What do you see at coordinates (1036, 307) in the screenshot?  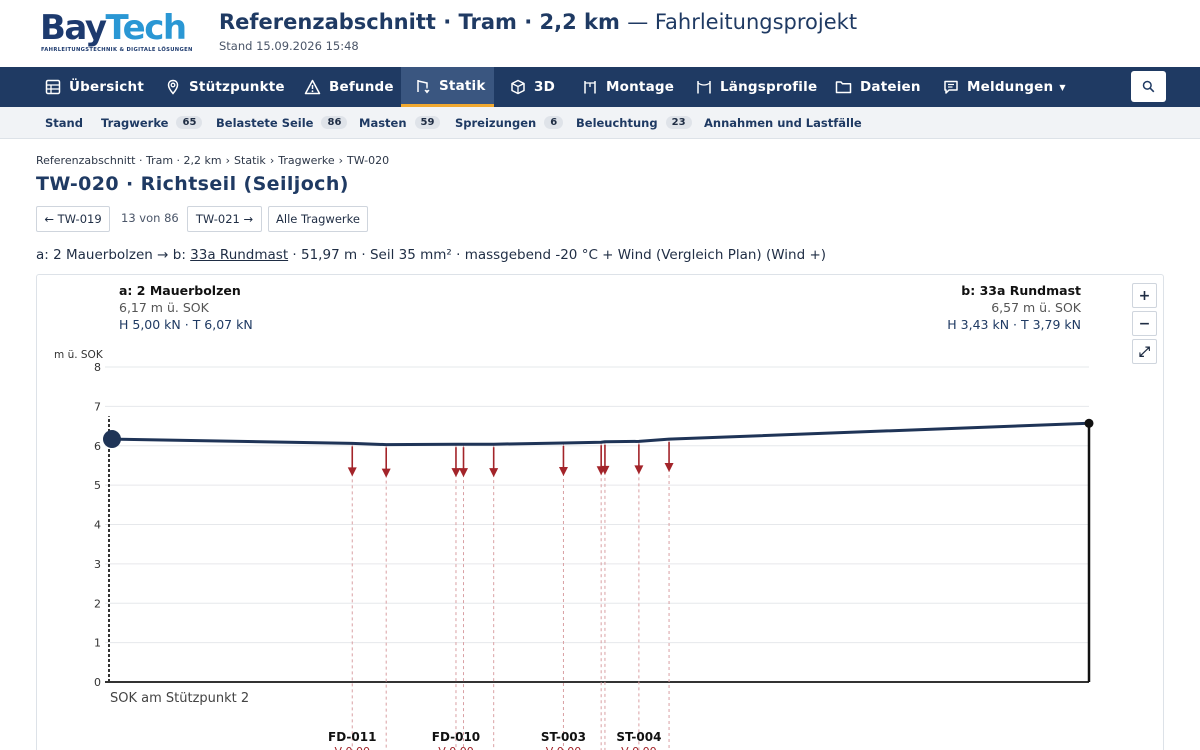 I see `support-b-height: 6,57 m ü. SOK` at bounding box center [1036, 307].